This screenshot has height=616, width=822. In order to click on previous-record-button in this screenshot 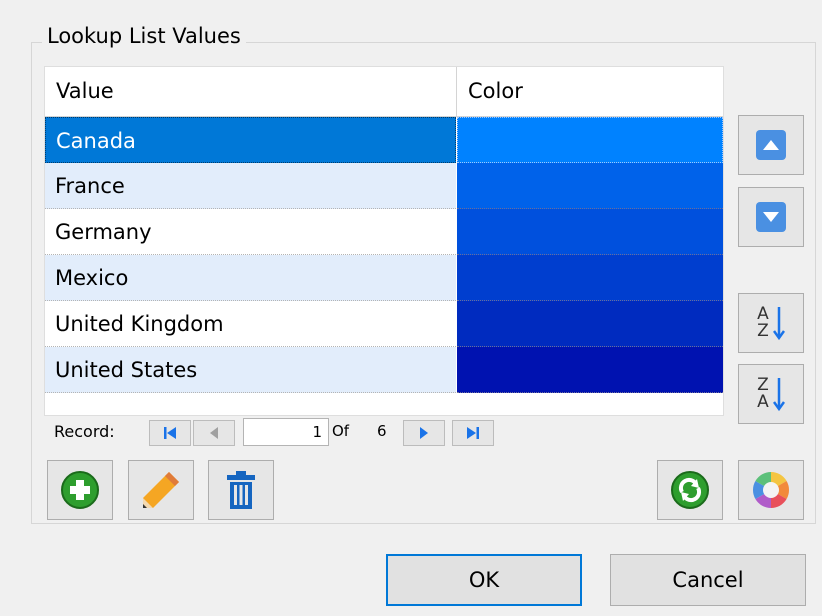, I will do `click(214, 433)`.